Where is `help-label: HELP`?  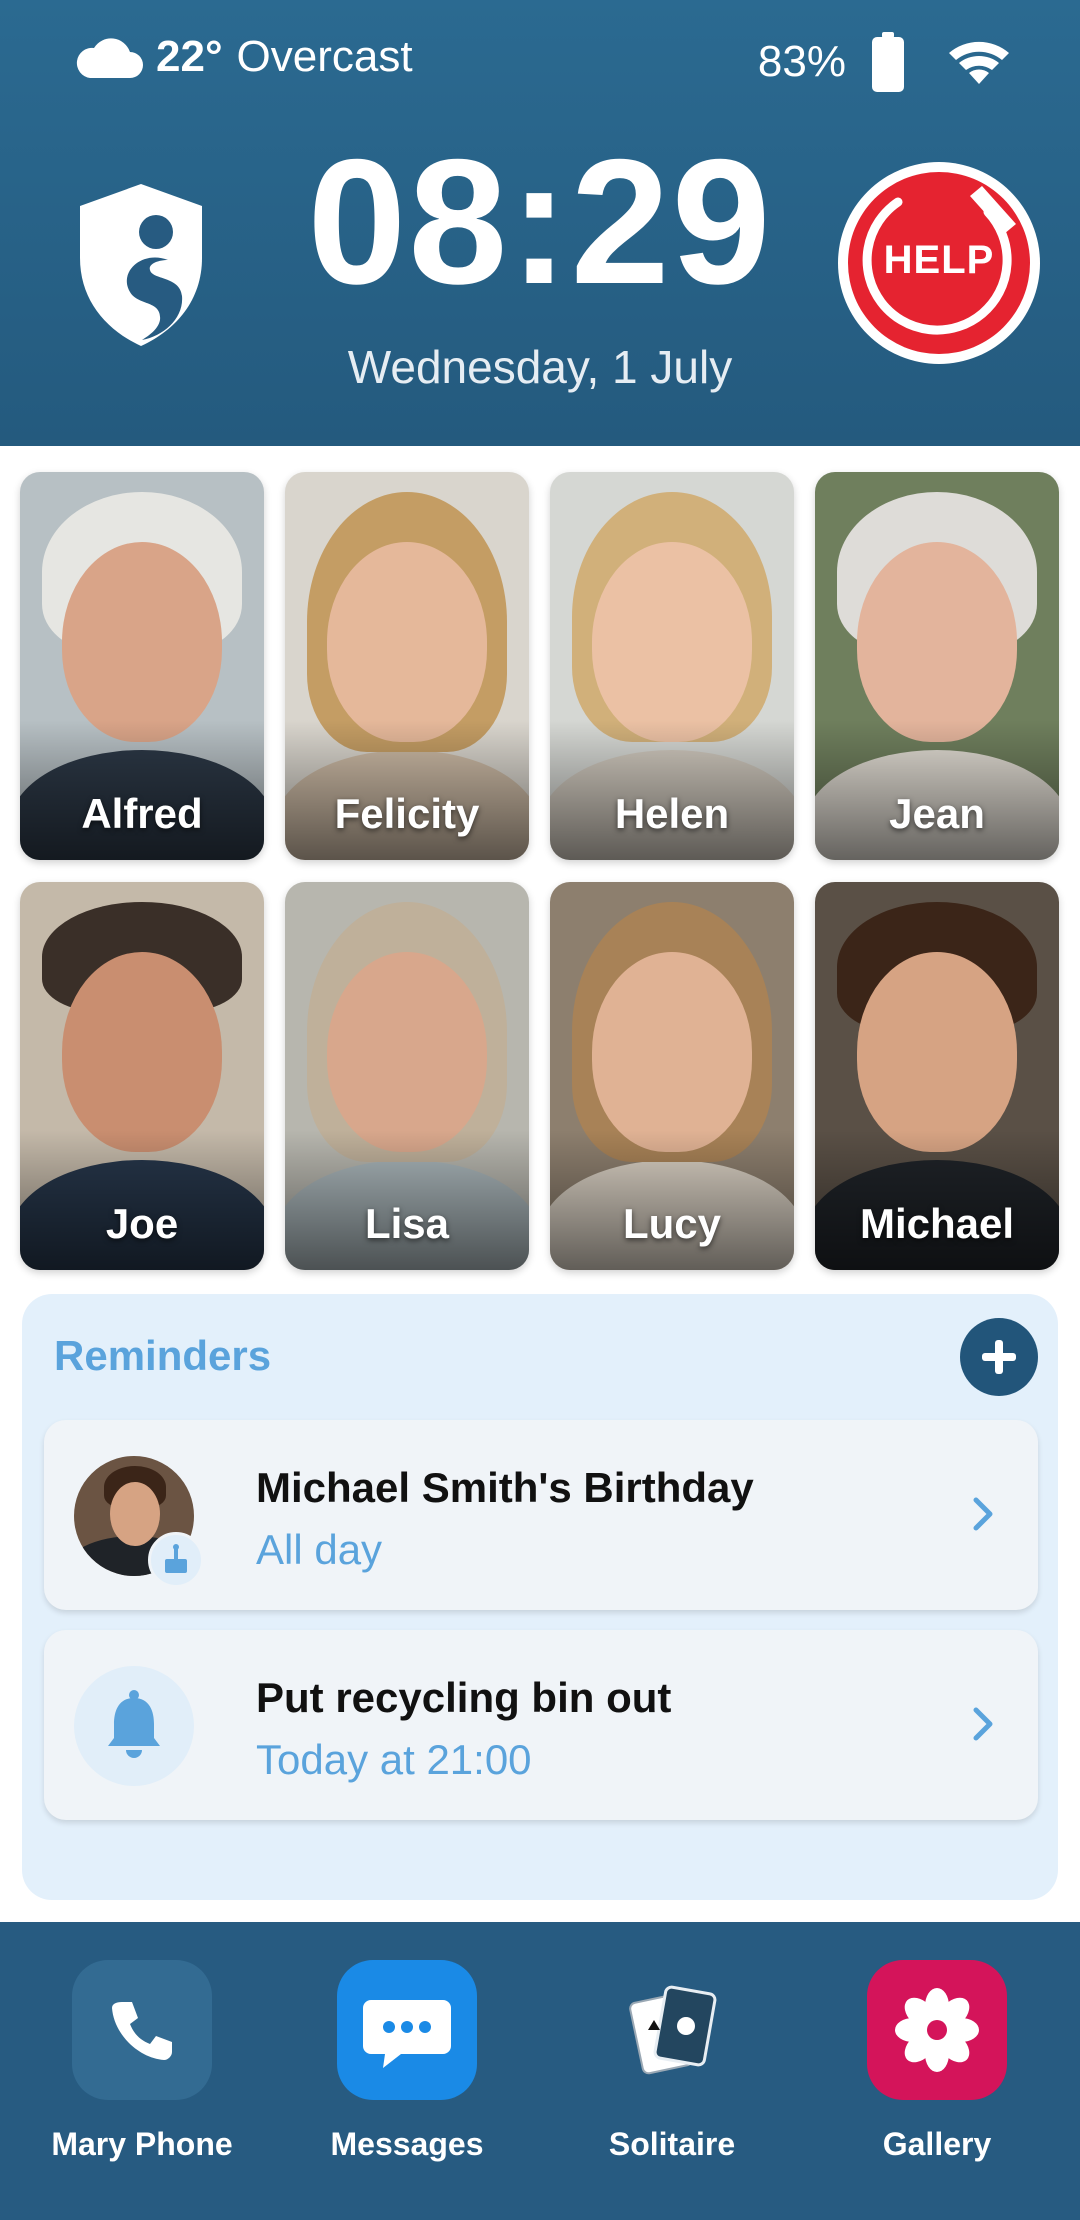
help-label: HELP is located at coordinates (939, 260).